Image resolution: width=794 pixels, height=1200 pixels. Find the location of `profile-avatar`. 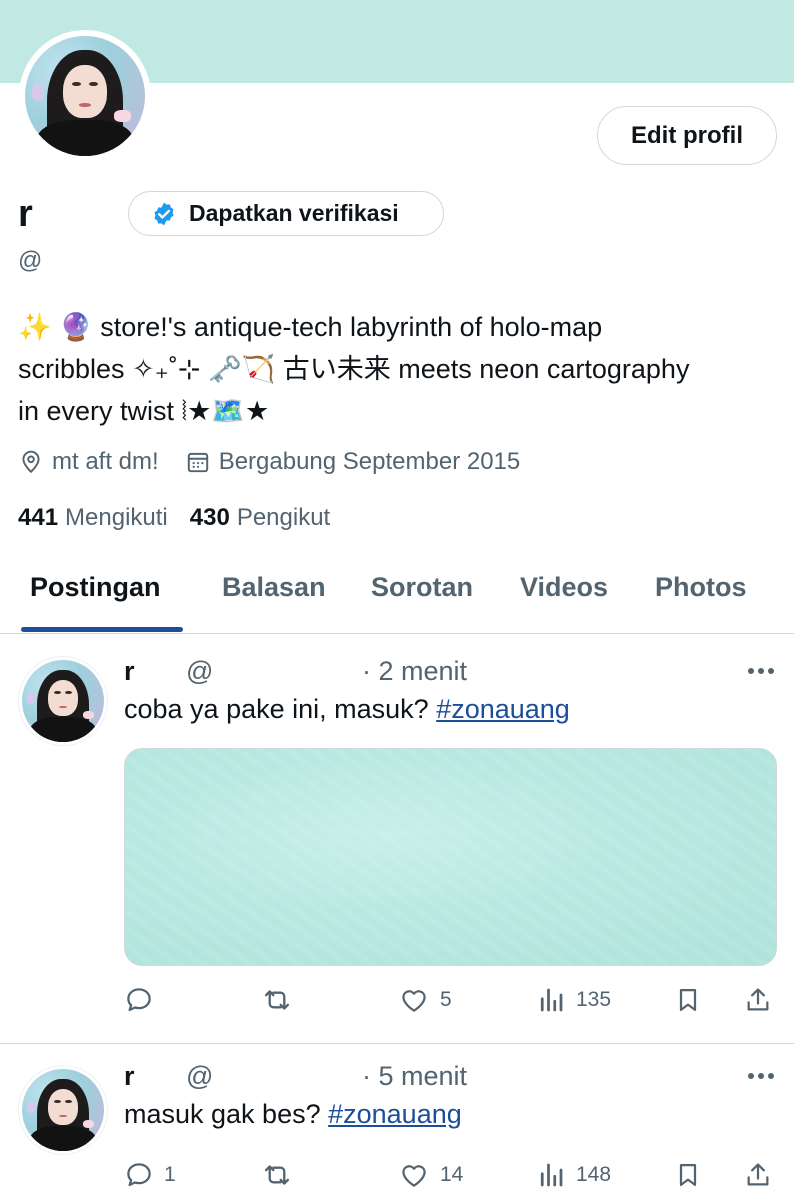

profile-avatar is located at coordinates (85, 96).